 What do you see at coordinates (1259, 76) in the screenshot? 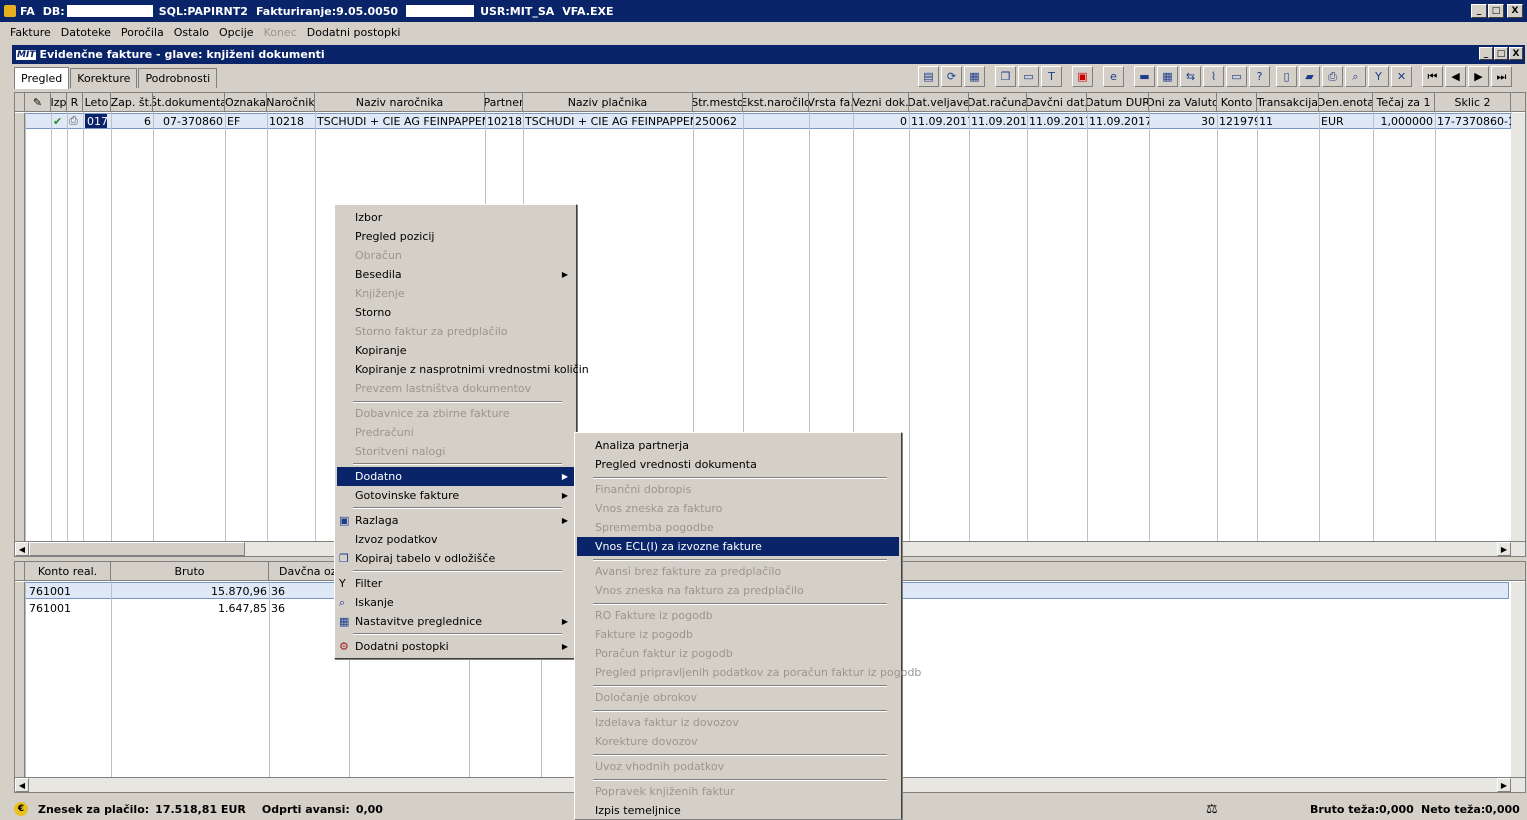
I see `help-icon: ?` at bounding box center [1259, 76].